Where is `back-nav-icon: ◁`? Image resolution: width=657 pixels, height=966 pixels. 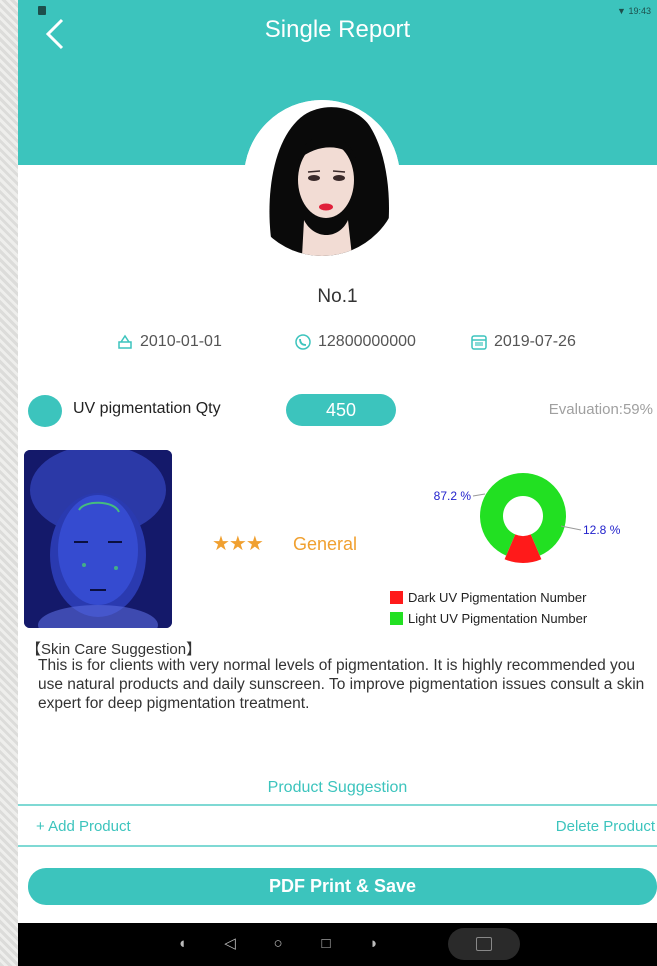 back-nav-icon: ◁ is located at coordinates (230, 944).